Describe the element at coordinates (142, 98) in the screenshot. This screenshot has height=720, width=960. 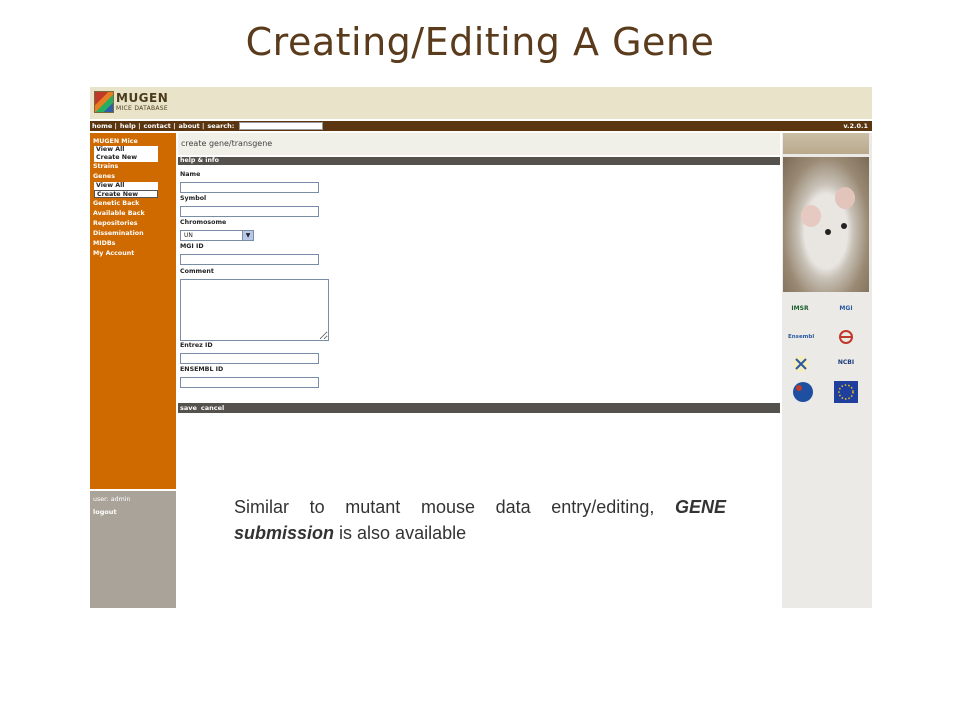
I see `logo-text: MUGEN` at that location.